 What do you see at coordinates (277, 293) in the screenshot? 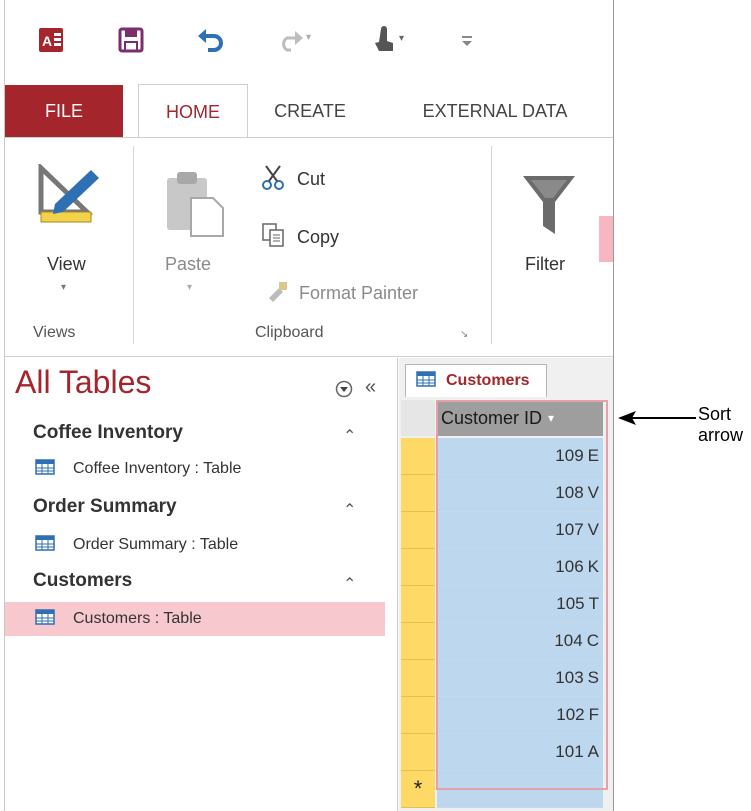
I see `format-painter-icon` at bounding box center [277, 293].